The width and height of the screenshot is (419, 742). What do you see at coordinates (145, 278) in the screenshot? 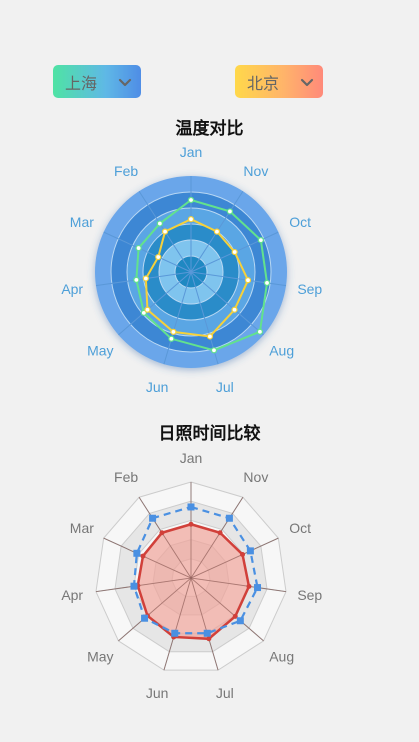
I see `series-2-point-apr` at bounding box center [145, 278].